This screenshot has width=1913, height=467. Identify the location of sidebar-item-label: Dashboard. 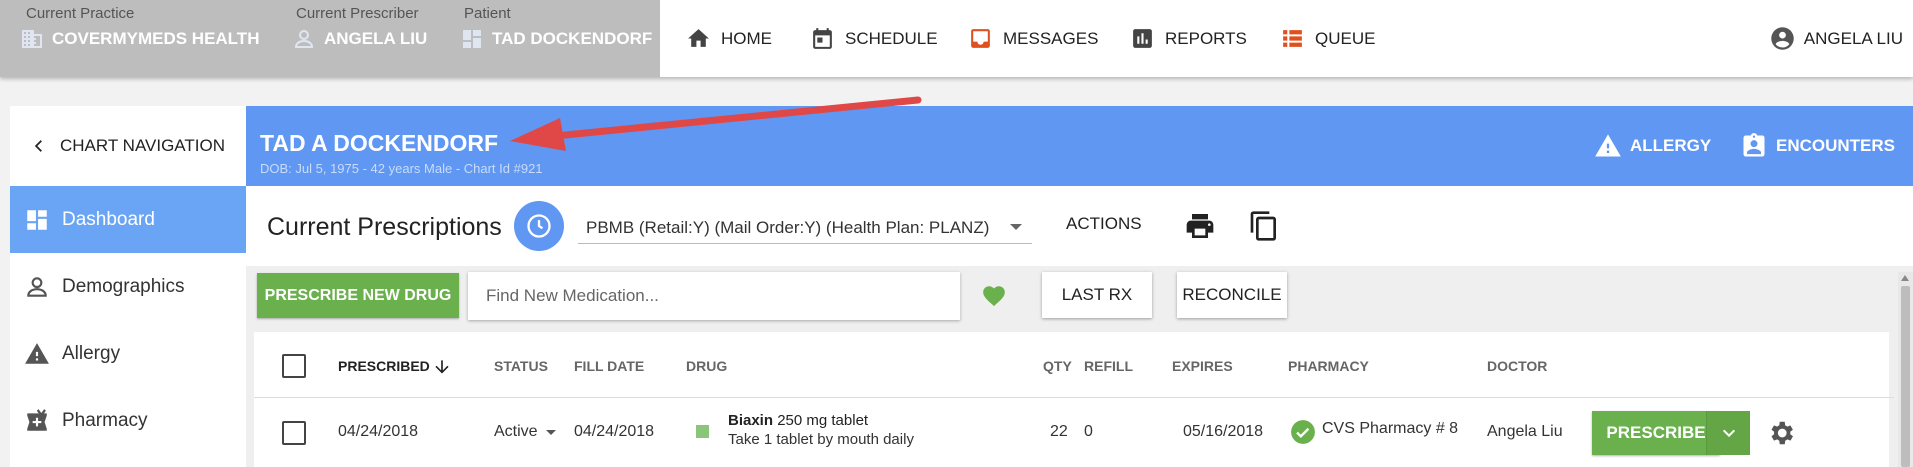
(108, 219).